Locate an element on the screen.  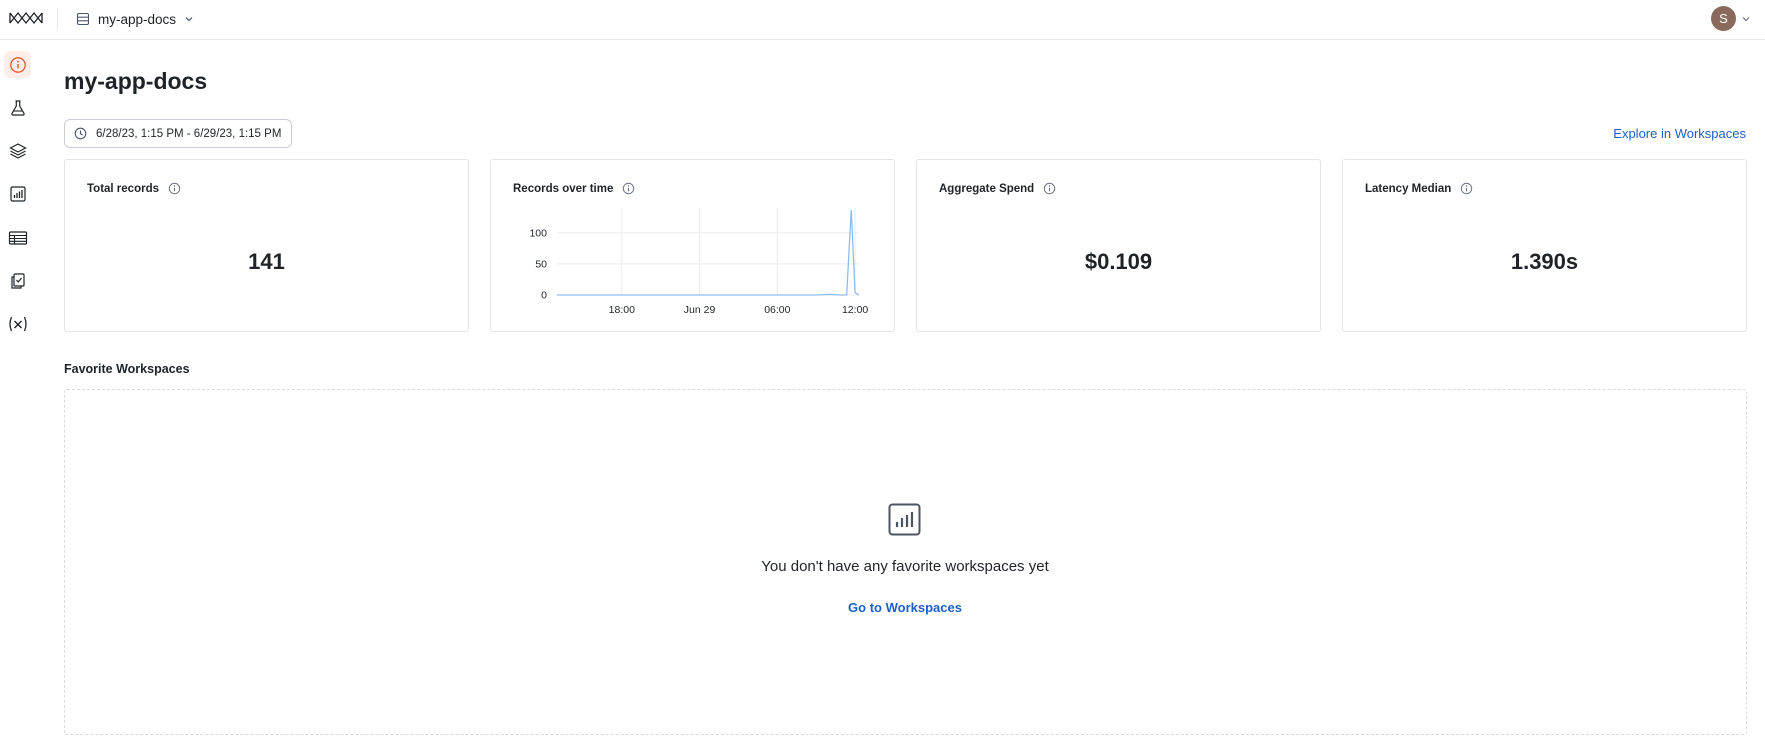
sidebar-item-variables is located at coordinates (17, 323).